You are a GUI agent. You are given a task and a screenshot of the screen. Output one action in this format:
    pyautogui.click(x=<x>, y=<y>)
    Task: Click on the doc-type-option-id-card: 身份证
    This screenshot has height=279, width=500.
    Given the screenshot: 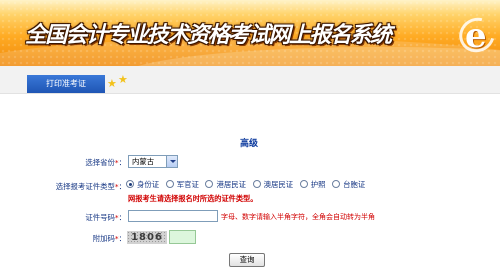 What is the action you would take?
    pyautogui.click(x=142, y=184)
    